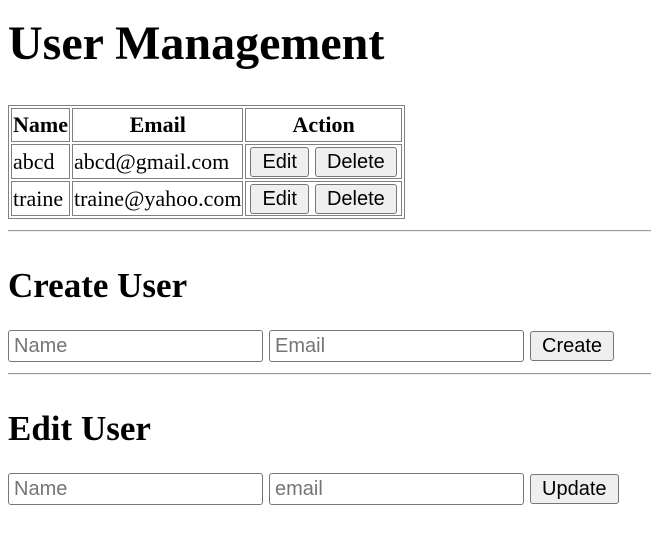 Image resolution: width=651 pixels, height=551 pixels. What do you see at coordinates (396, 489) in the screenshot?
I see `edit-email-input` at bounding box center [396, 489].